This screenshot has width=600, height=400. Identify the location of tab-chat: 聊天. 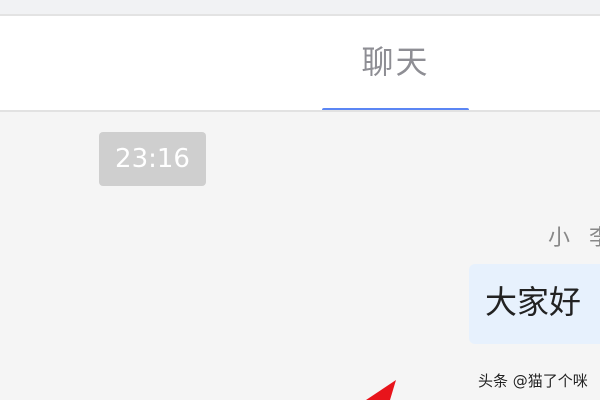
(395, 64).